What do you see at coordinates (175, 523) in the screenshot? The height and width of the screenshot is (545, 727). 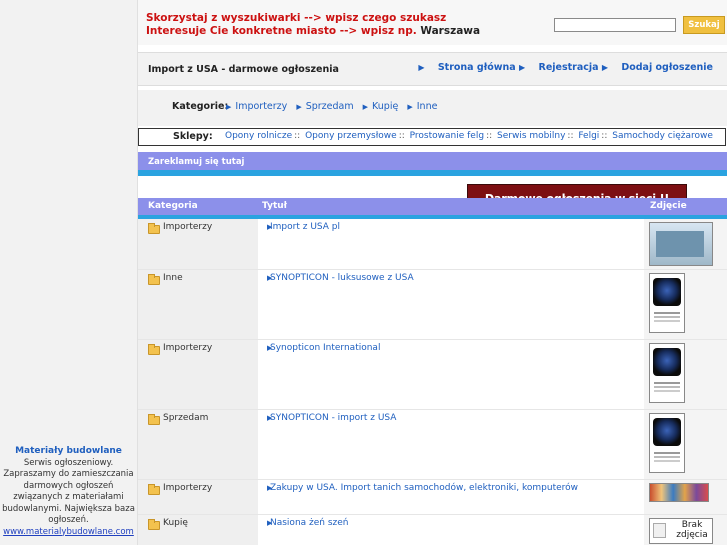 I see `row-category: Kupię` at bounding box center [175, 523].